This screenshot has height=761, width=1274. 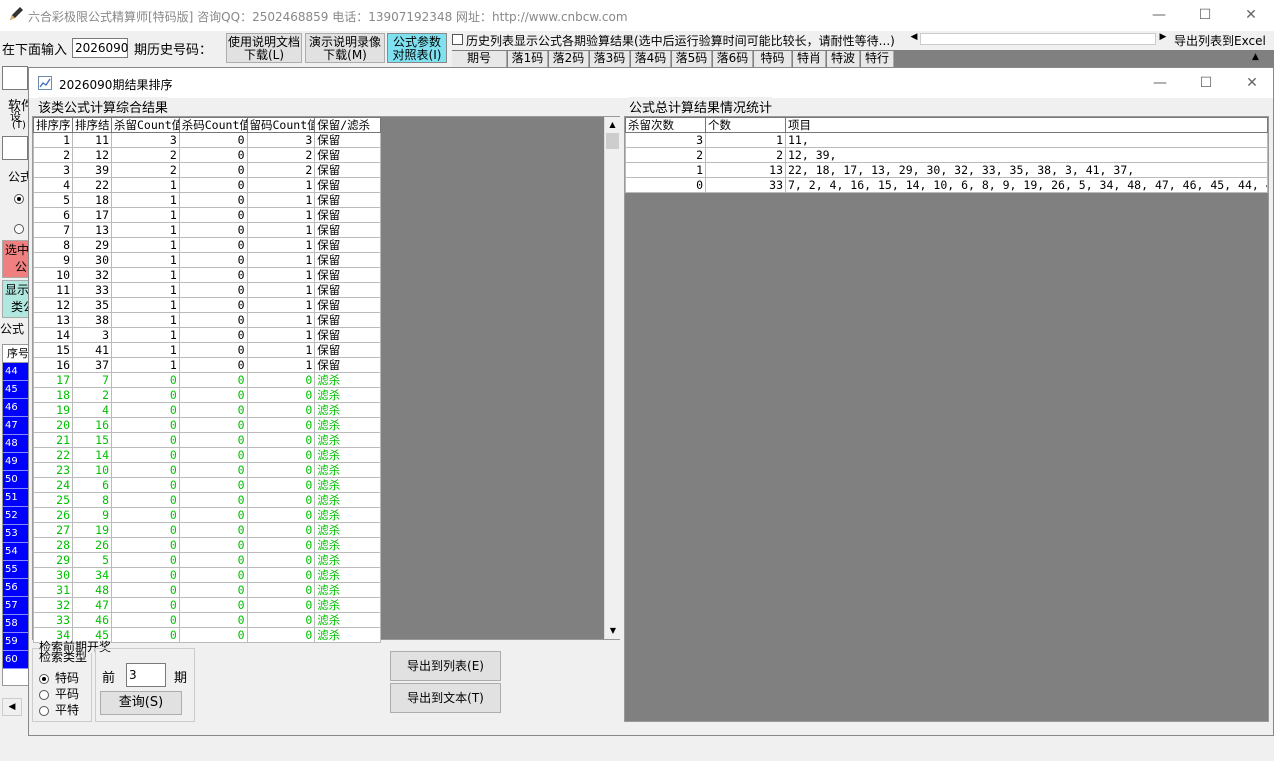 What do you see at coordinates (345, 48) in the screenshot?
I see `demo-download-button: 演示说明录像 下载(M)` at bounding box center [345, 48].